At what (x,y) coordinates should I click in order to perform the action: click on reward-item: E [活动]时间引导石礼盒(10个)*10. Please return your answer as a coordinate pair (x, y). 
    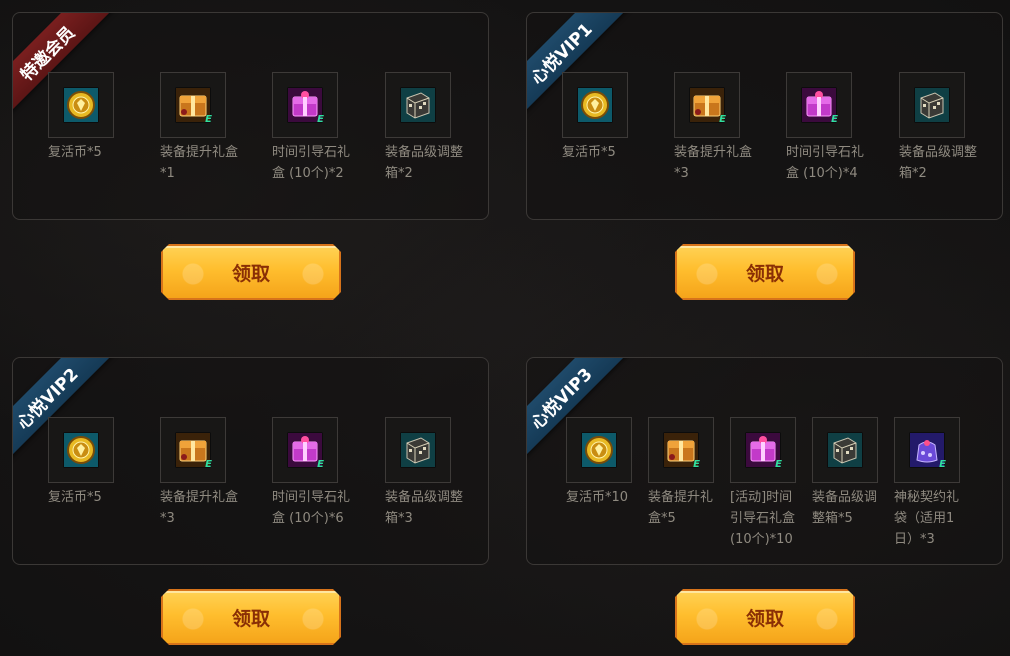
    Looking at the image, I should click on (775, 483).